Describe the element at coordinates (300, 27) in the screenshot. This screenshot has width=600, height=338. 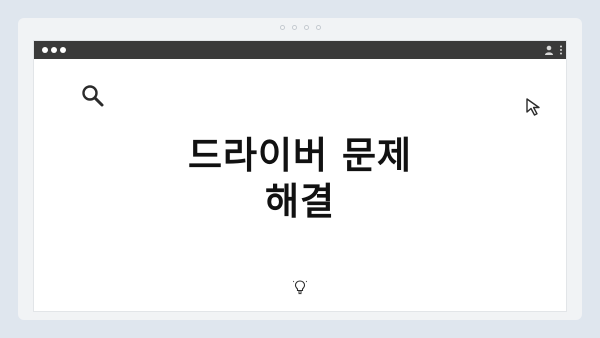
I see `pagination-dots` at that location.